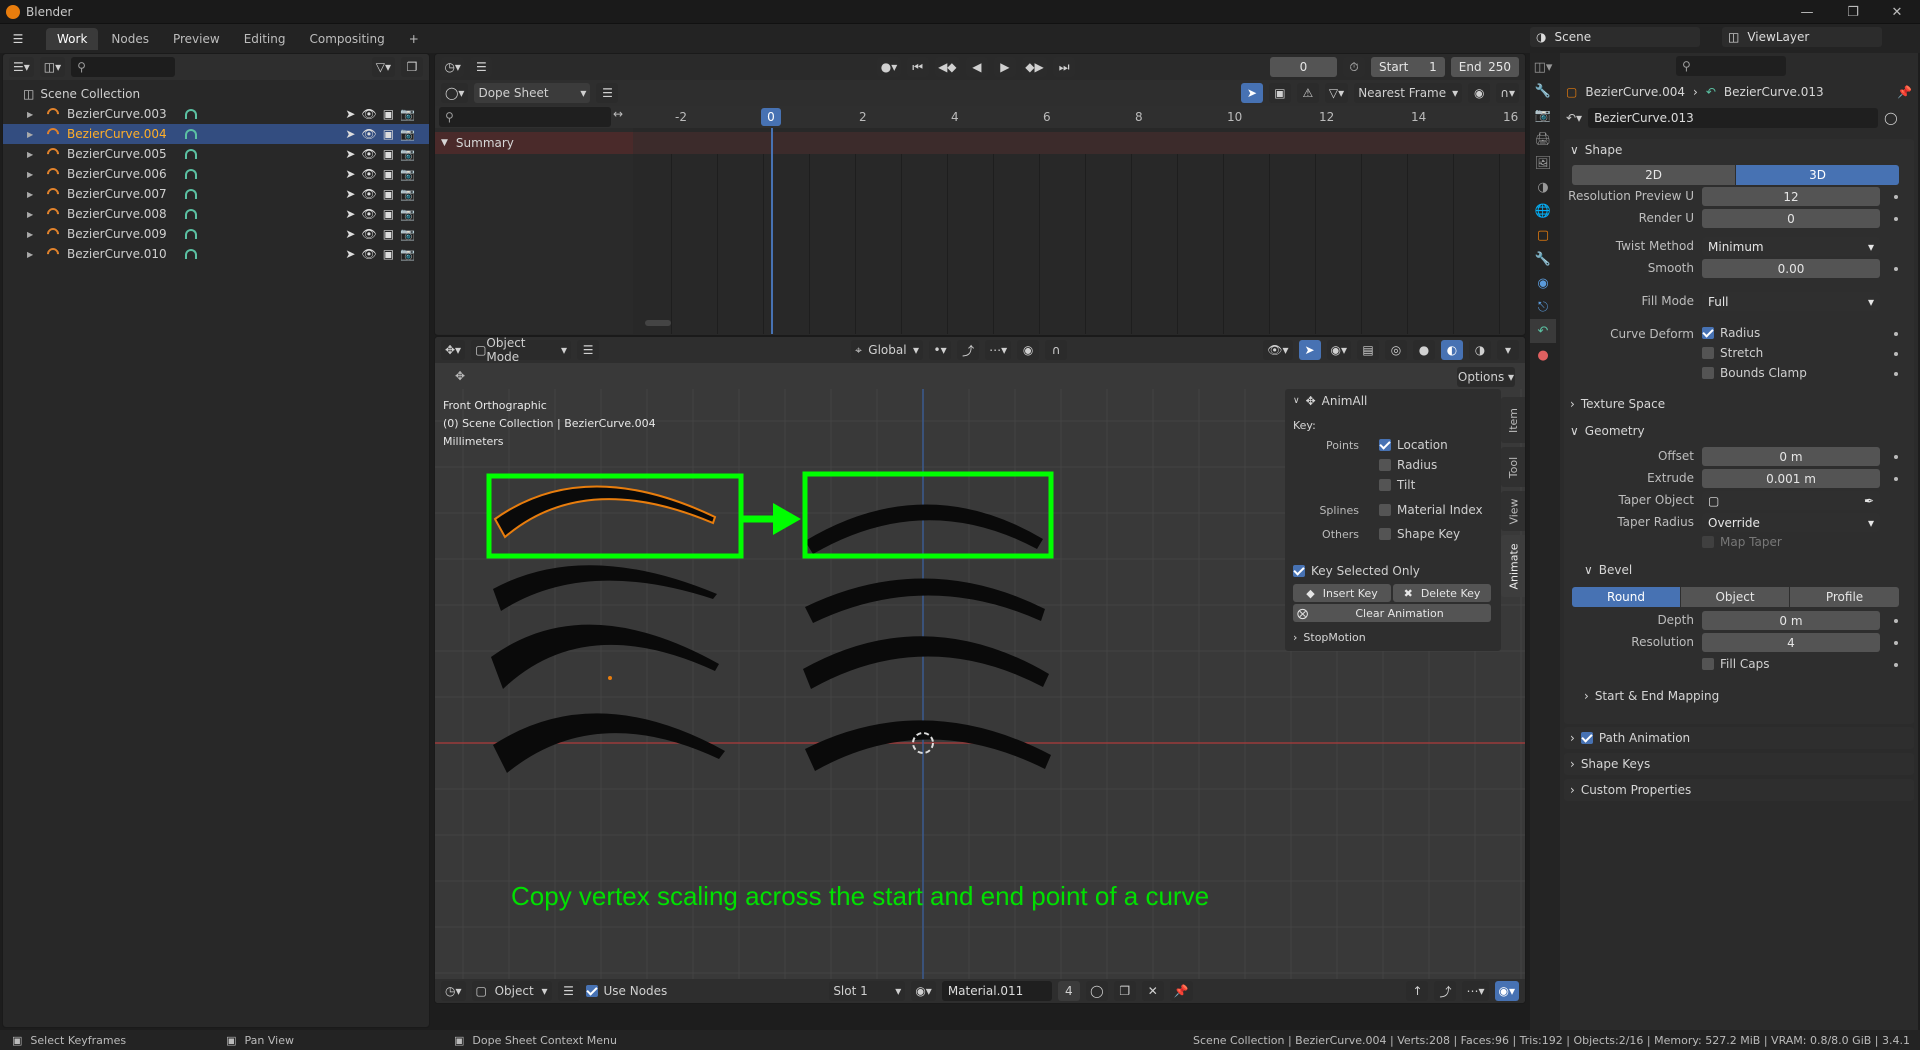 This screenshot has height=1050, width=1920. I want to click on shader-editor-icon: ◷▾, so click(453, 991).